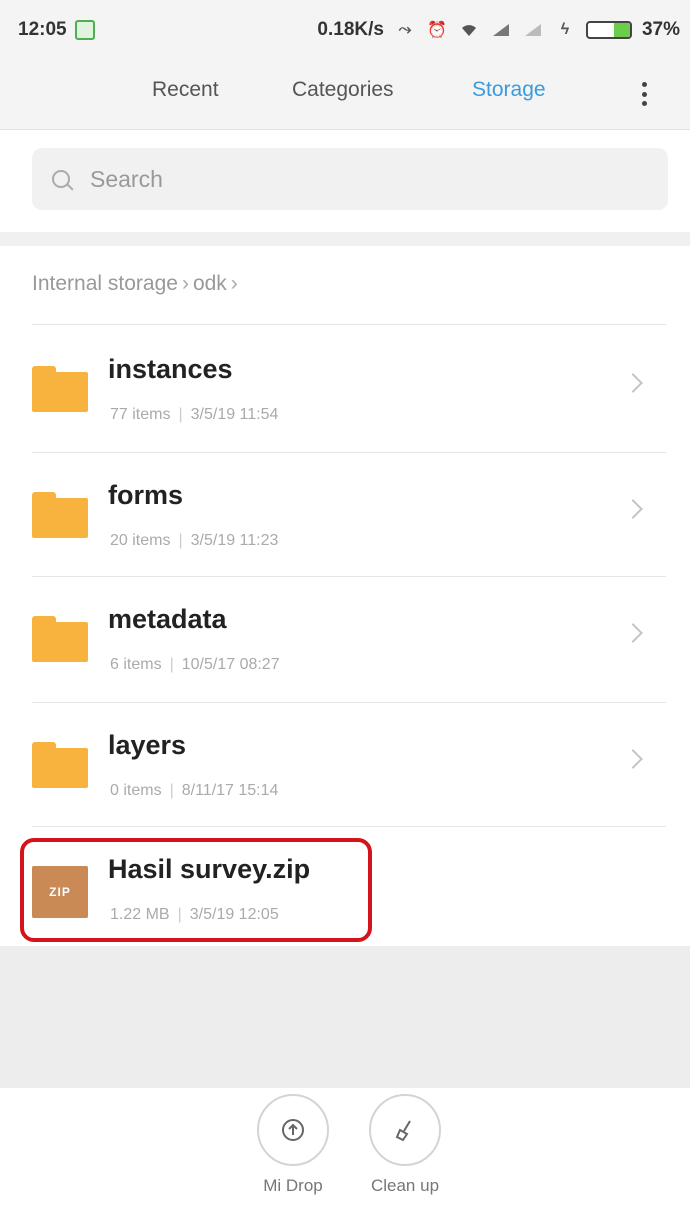 The width and height of the screenshot is (690, 1212). I want to click on mi-drop-button: Mi Drop, so click(293, 1145).